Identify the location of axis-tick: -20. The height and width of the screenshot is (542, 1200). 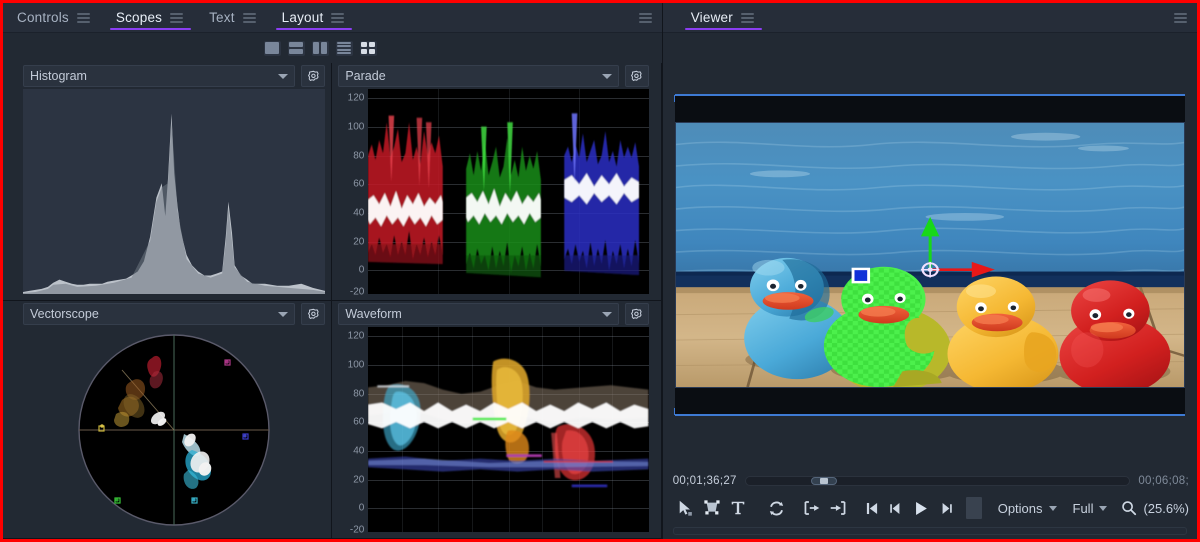
(357, 530).